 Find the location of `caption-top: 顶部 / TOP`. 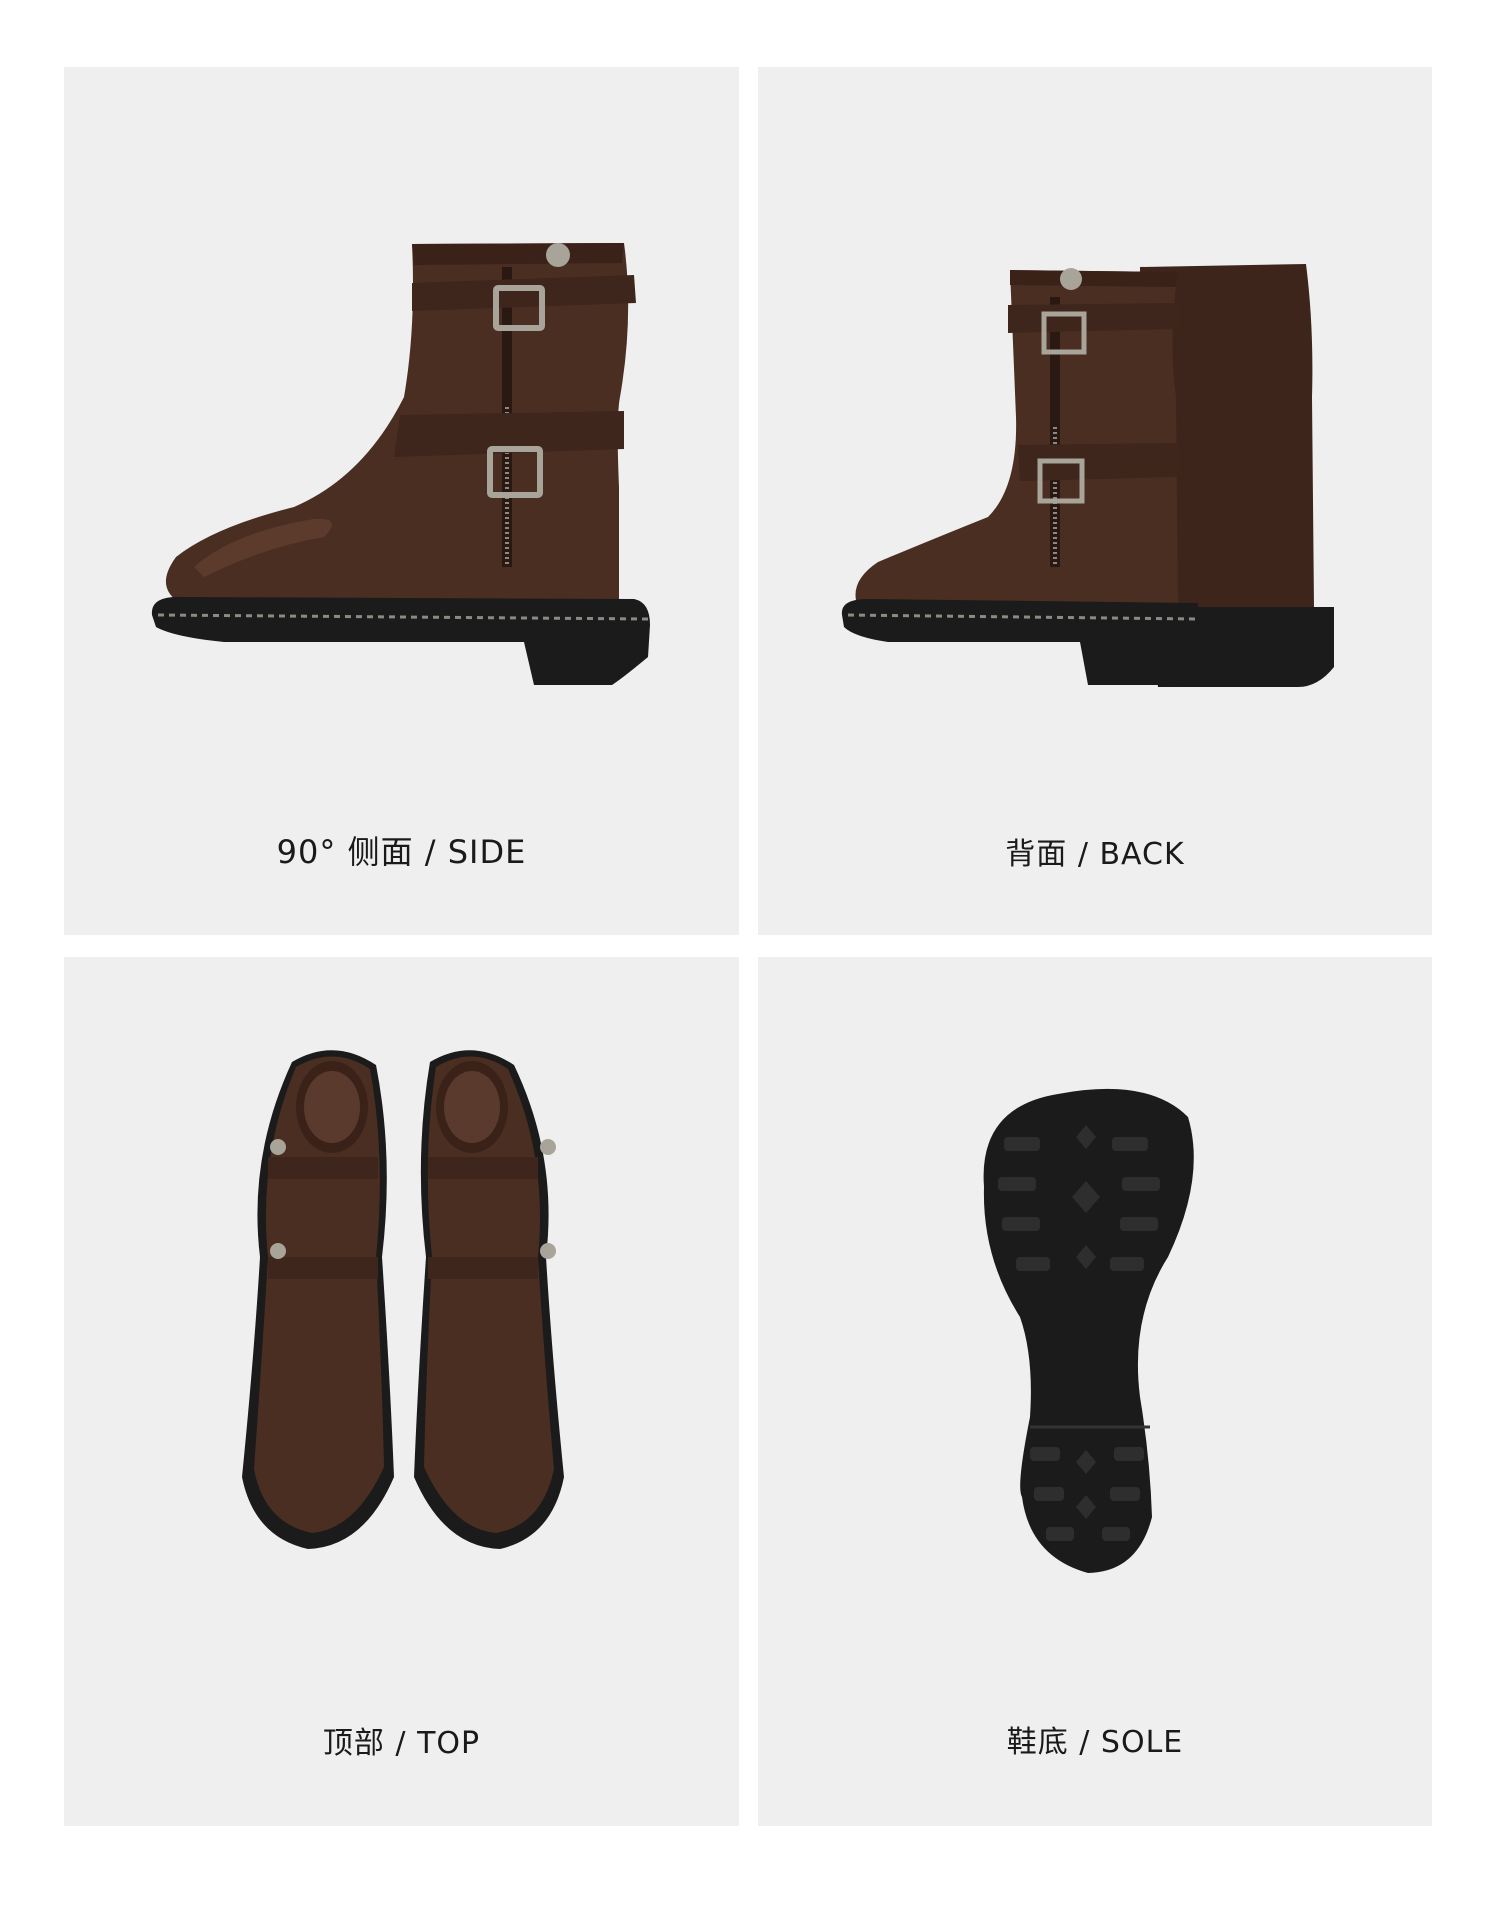

caption-top: 顶部 / TOP is located at coordinates (401, 1743).